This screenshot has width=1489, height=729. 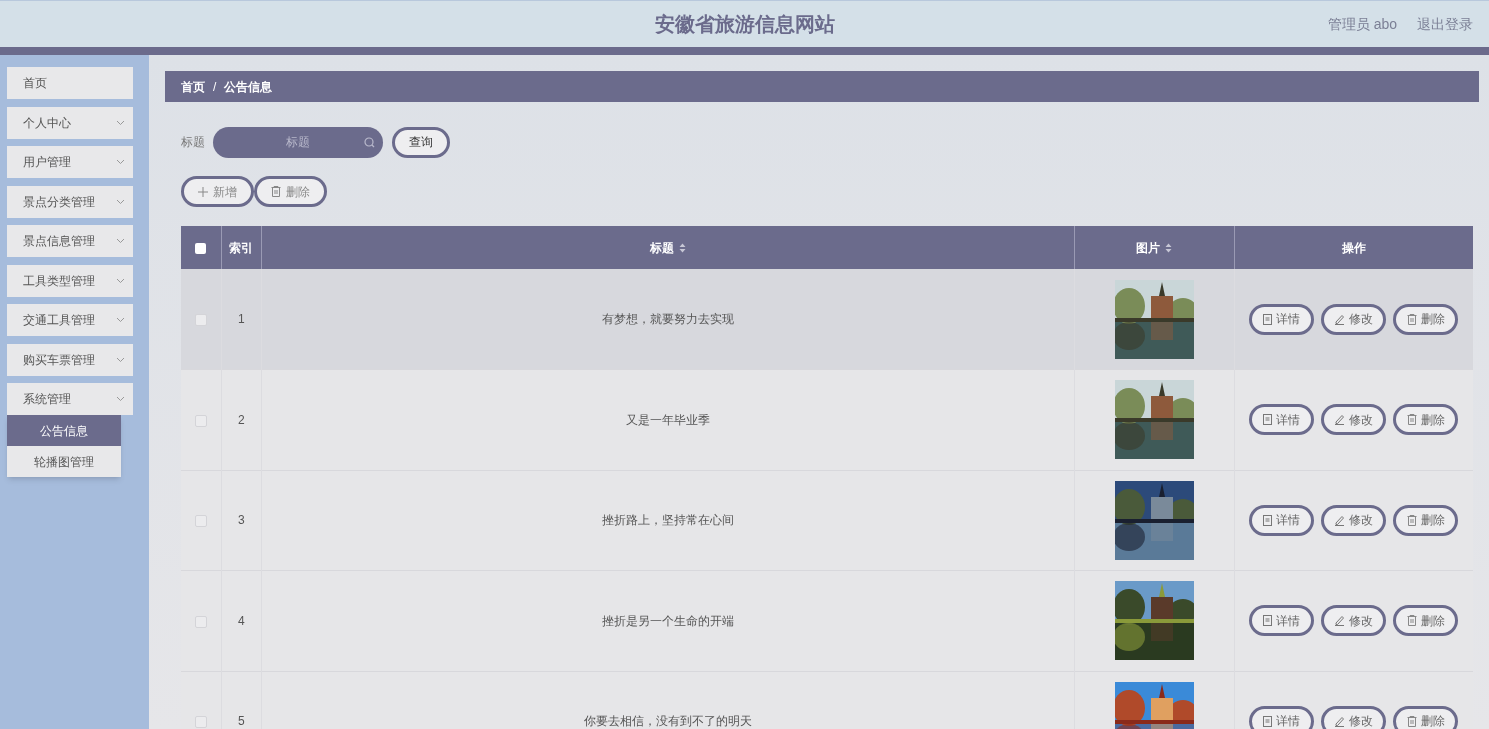 What do you see at coordinates (668, 520) in the screenshot?
I see `title-cell: 挫折路上，坚持常在心间` at bounding box center [668, 520].